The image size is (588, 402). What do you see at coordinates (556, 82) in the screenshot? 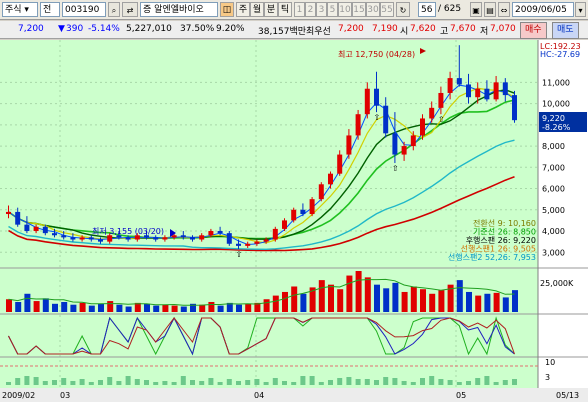
I see `price-axis-label: 11,000` at bounding box center [556, 82].